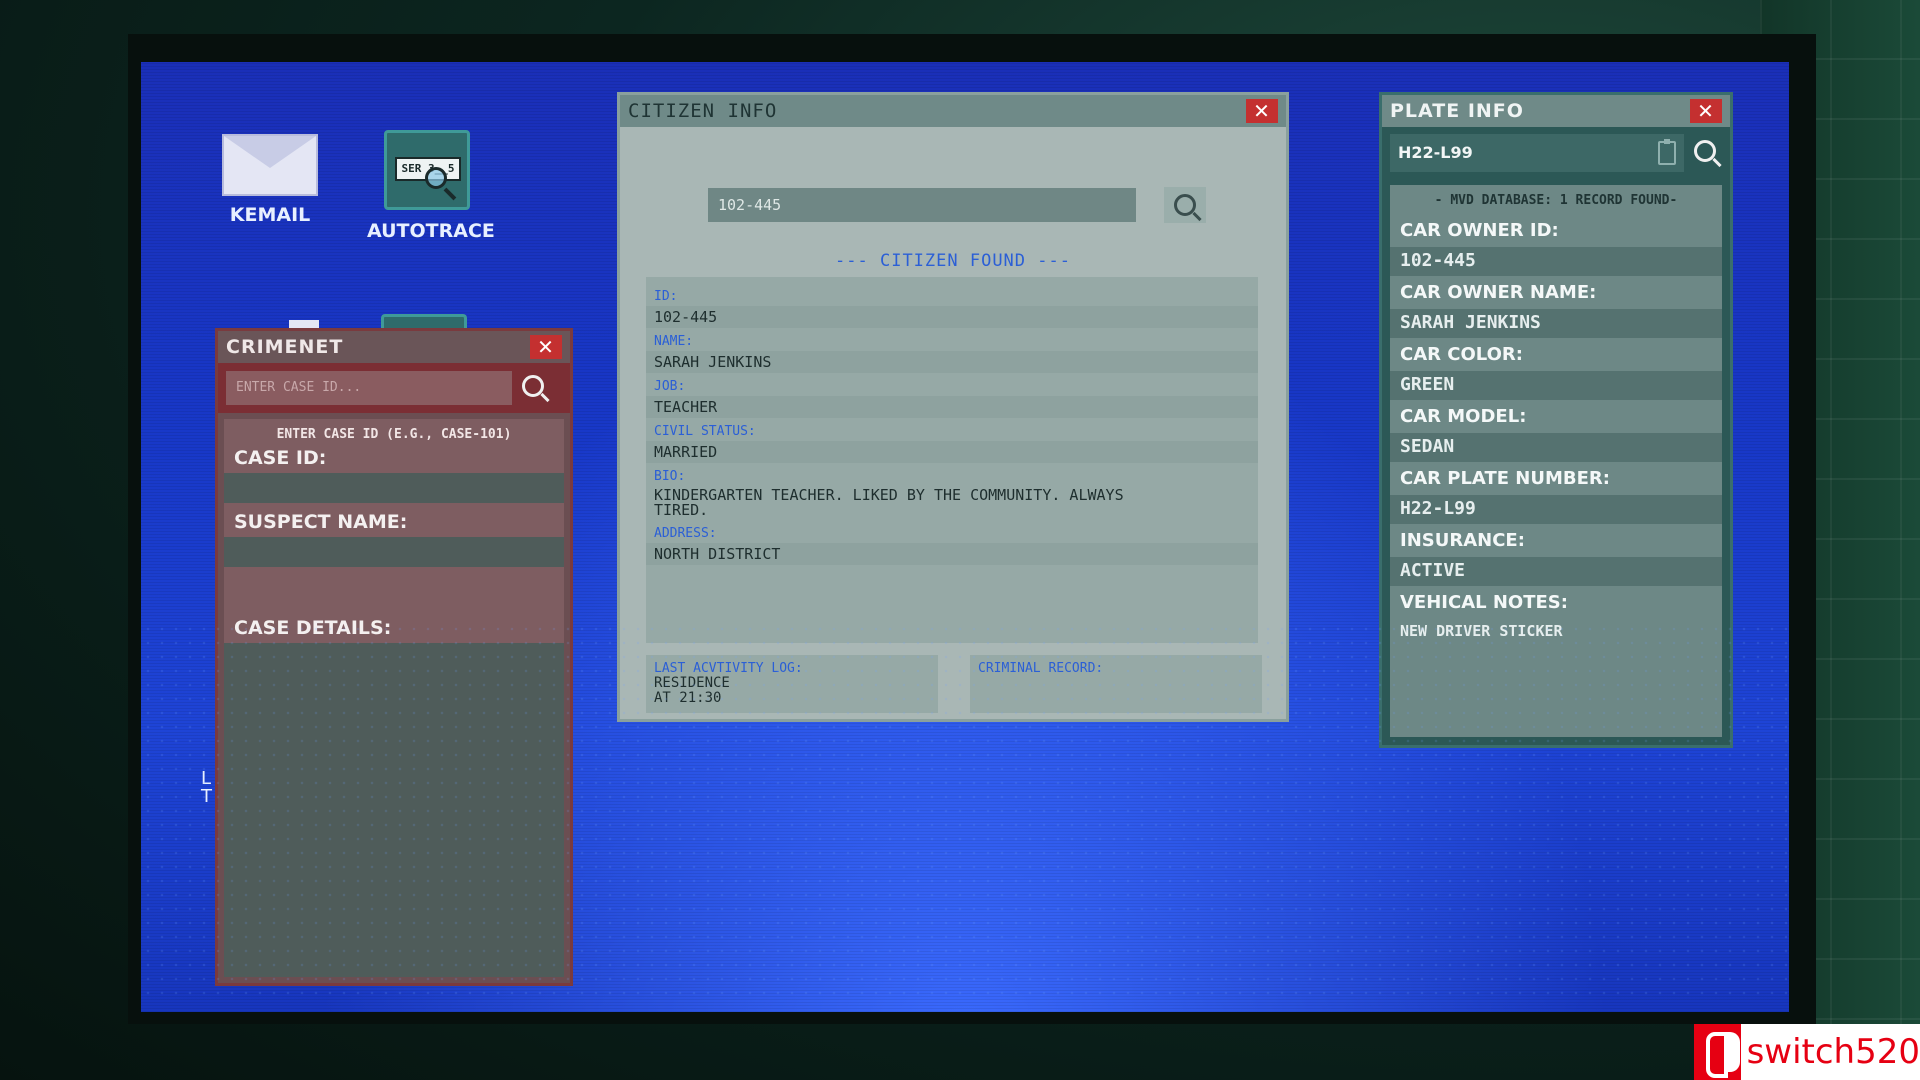 This screenshot has height=1080, width=1920. What do you see at coordinates (1556, 230) in the screenshot?
I see `car-owner-id-label: CAR OWNER ID:` at bounding box center [1556, 230].